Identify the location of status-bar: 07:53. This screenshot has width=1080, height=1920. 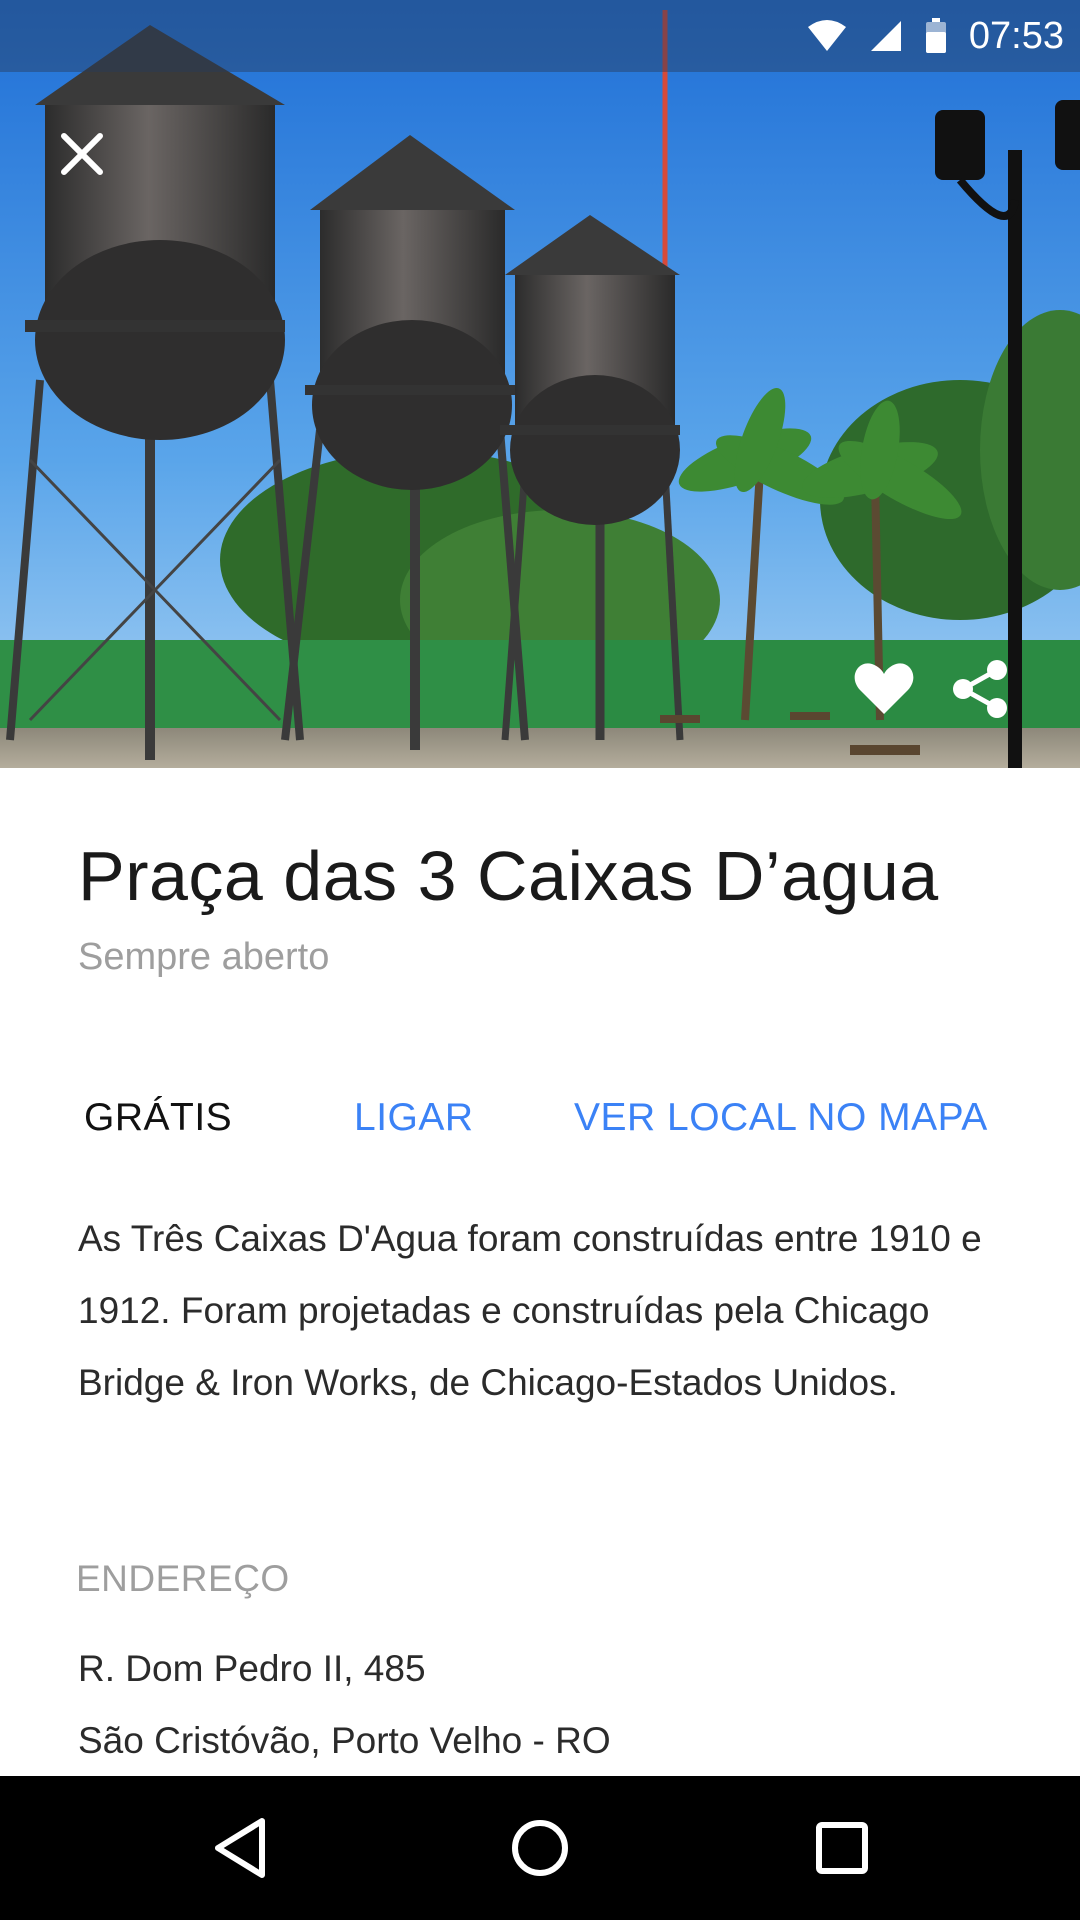
(540, 36).